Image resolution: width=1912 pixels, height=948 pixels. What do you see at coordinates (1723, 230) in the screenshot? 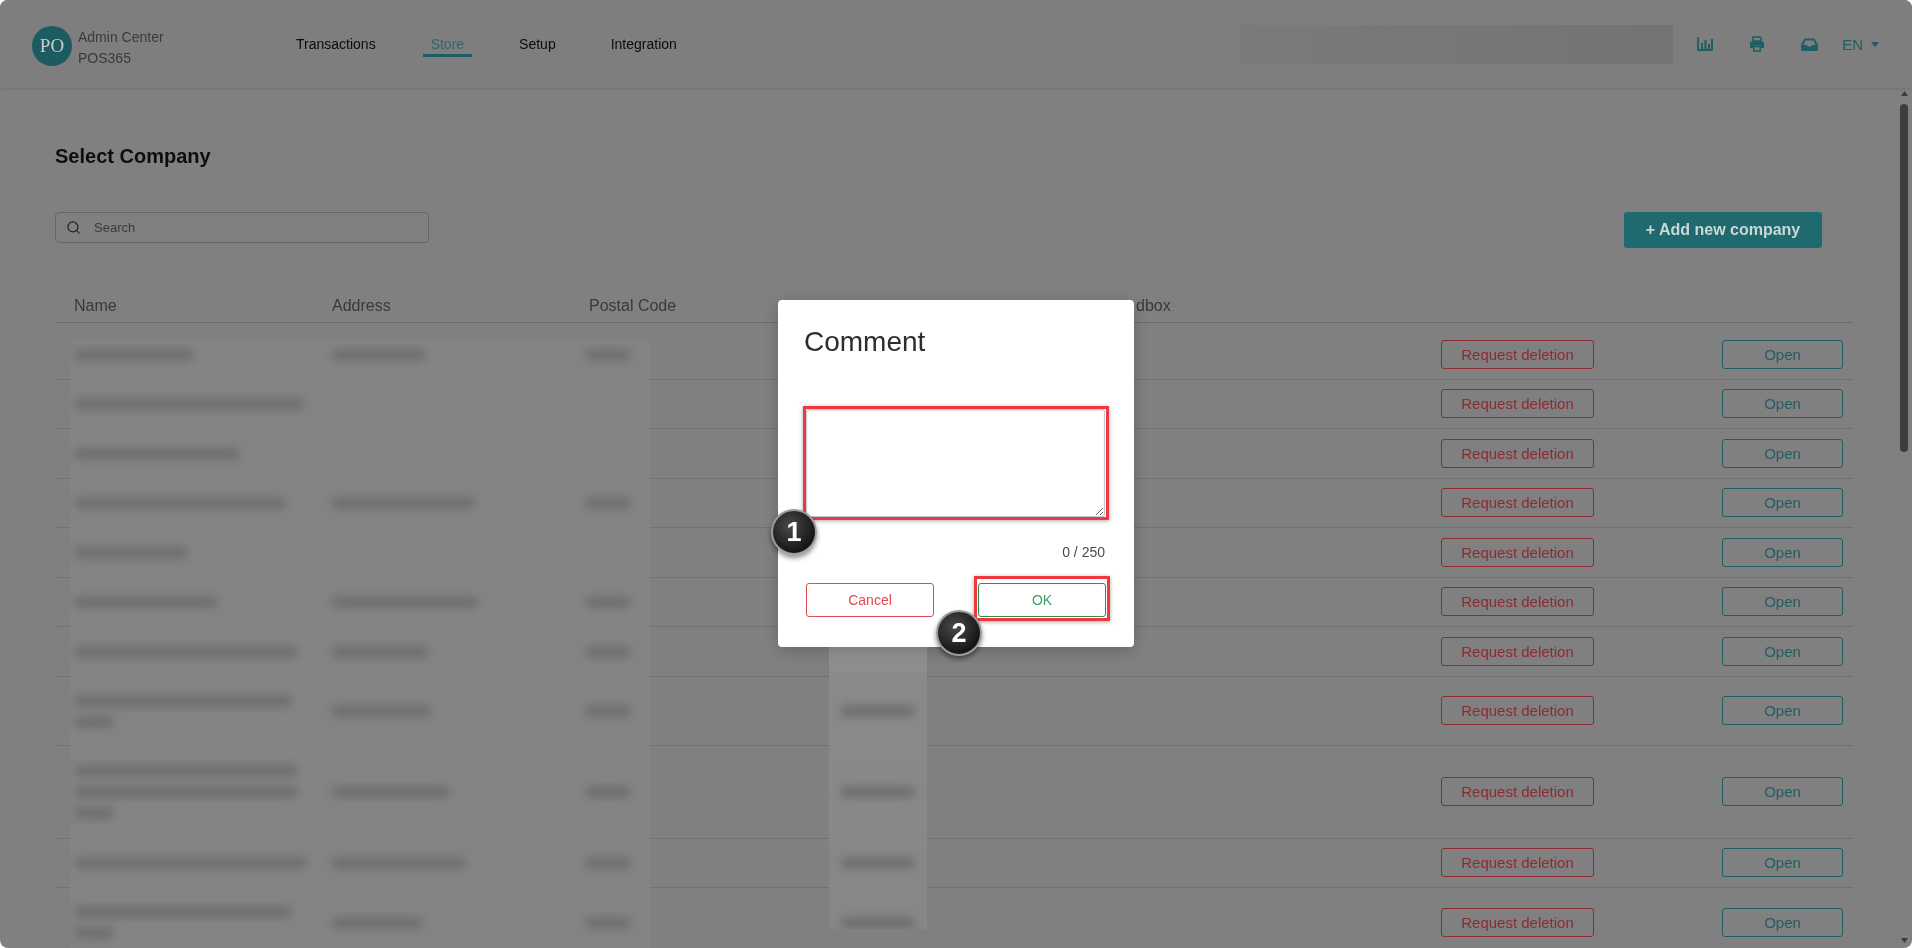
I see `add-company-button: + Add new company` at bounding box center [1723, 230].